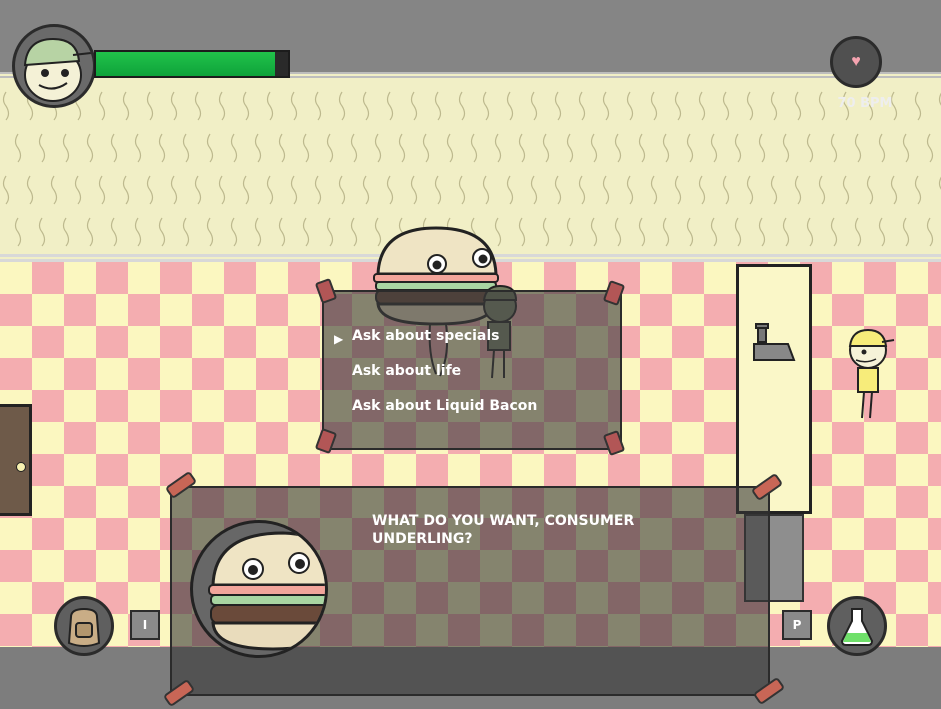  I want to click on cursor-arrow-icon: ▶, so click(339, 339).